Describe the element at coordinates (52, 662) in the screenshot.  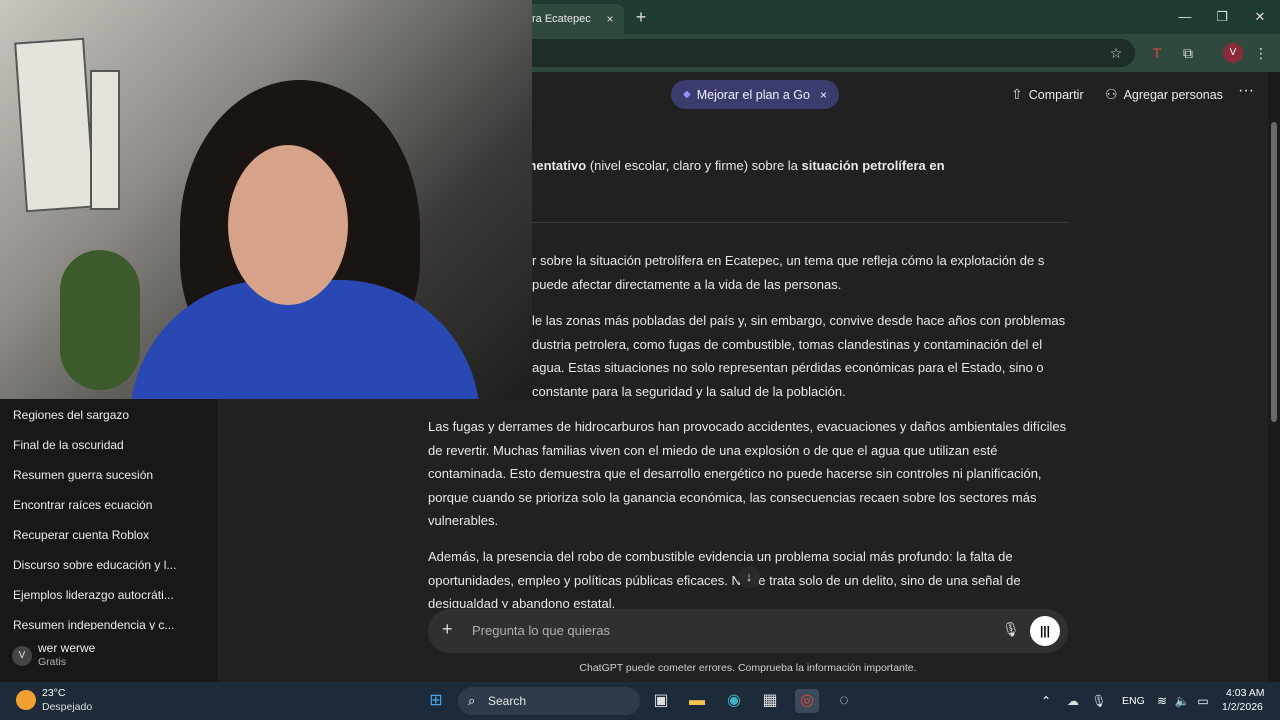
I see `user-plan: Gratis` at that location.